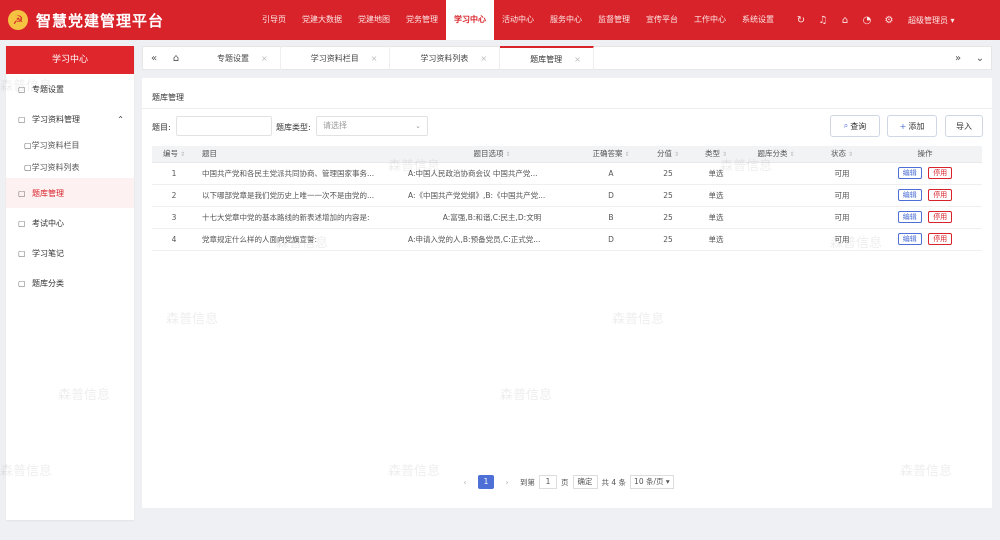 The width and height of the screenshot is (1000, 540). Describe the element at coordinates (465, 482) in the screenshot. I see `chevron-left-icon: ‹` at that location.